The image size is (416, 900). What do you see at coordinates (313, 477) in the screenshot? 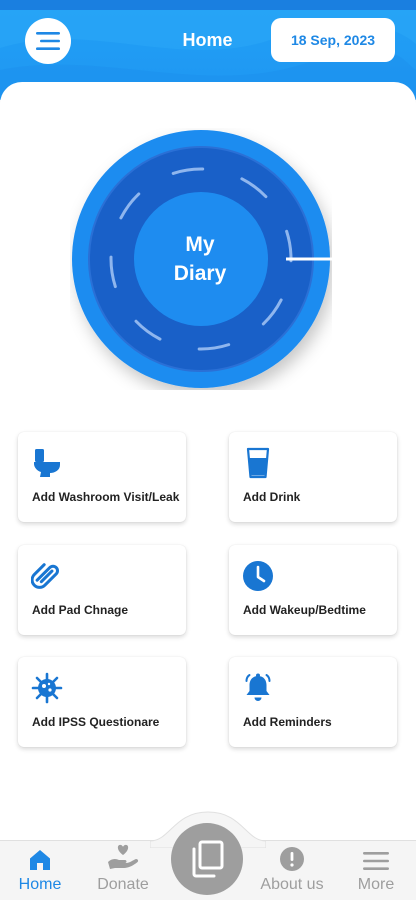
I see `add-drink-card: Add Drink` at bounding box center [313, 477].